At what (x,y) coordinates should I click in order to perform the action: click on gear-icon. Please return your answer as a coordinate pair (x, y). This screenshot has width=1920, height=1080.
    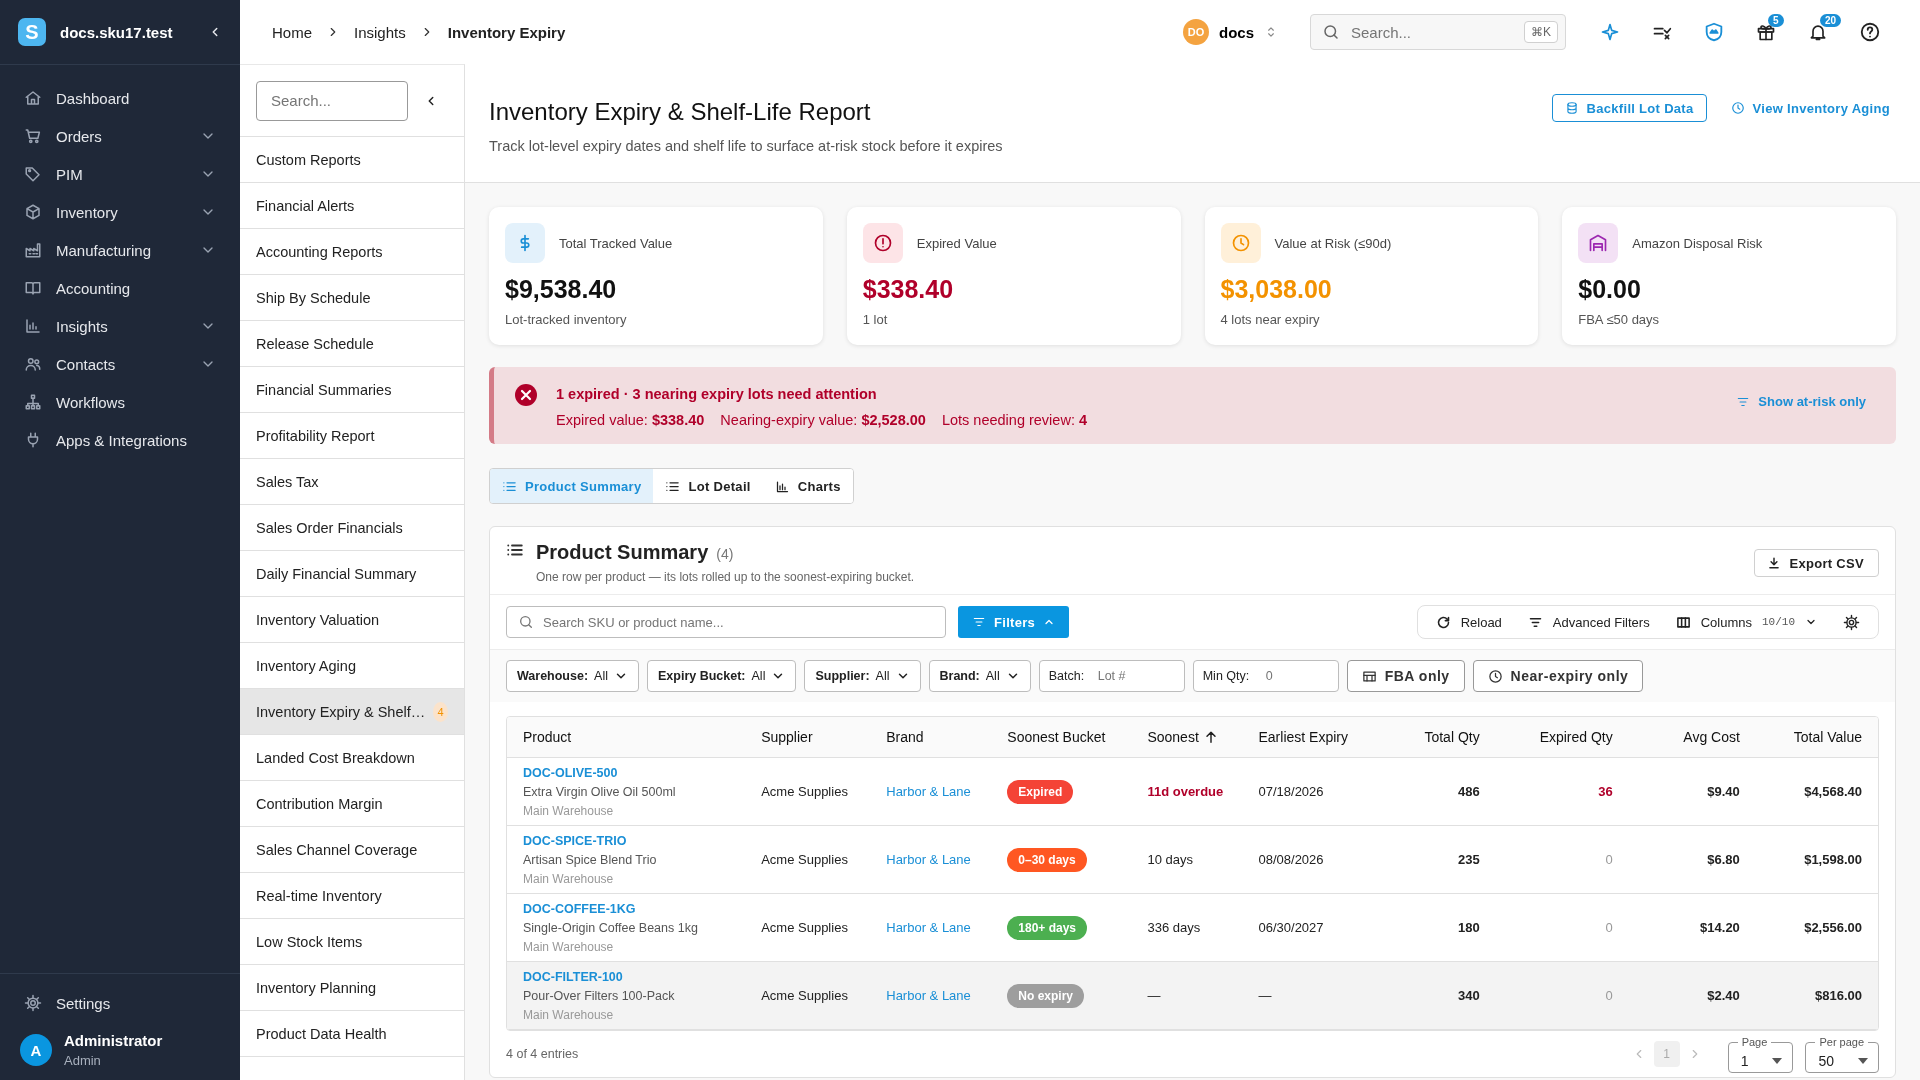
    Looking at the image, I should click on (33, 1003).